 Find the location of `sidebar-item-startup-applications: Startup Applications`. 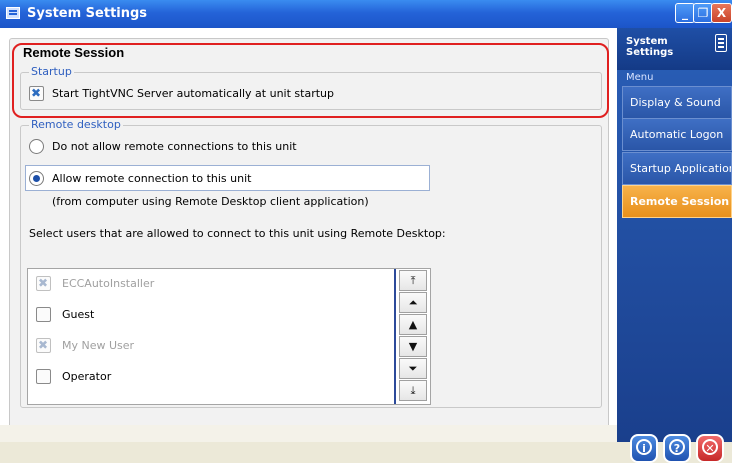

sidebar-item-startup-applications: Startup Applications is located at coordinates (677, 168).